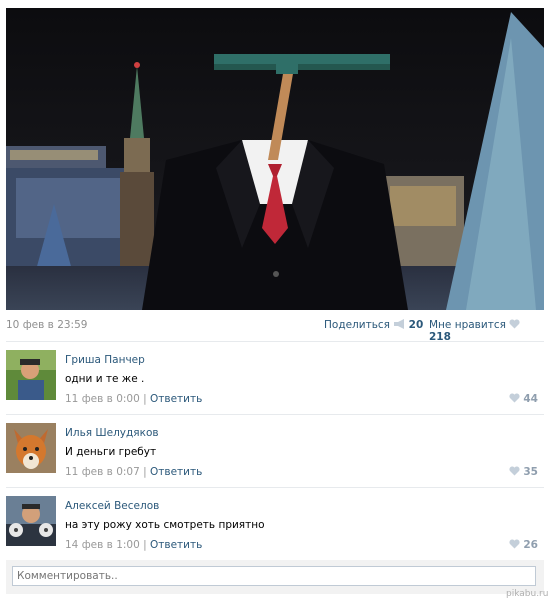  Describe the element at coordinates (357, 325) in the screenshot. I see `share-label: Поделиться` at that location.